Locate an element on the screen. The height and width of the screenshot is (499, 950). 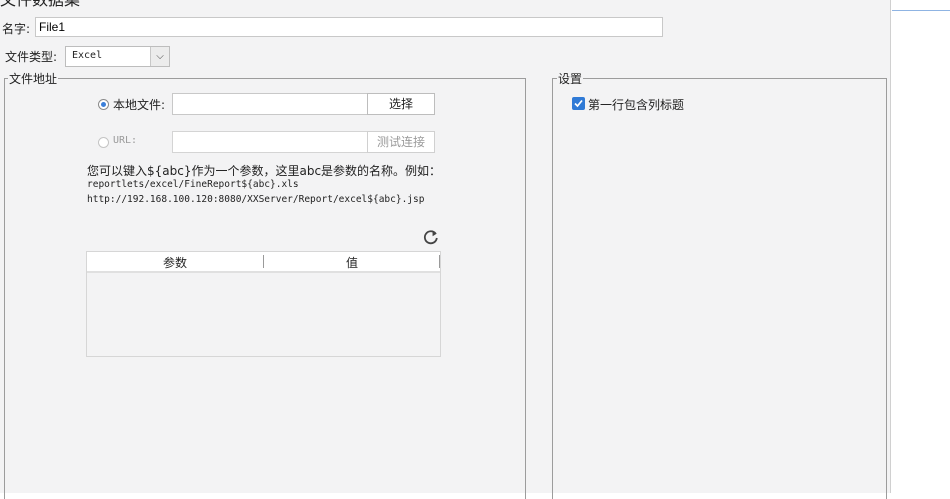
local-file-input is located at coordinates (270, 104).